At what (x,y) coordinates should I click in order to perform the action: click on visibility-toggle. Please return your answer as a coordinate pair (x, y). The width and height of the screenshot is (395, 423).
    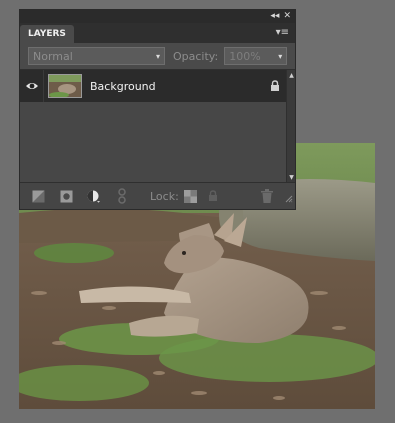
    Looking at the image, I should click on (32, 86).